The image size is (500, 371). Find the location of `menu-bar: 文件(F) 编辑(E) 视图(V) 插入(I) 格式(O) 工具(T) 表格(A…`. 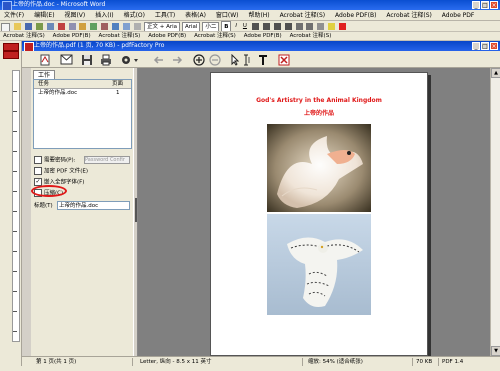

menu-bar: 文件(F) 编辑(E) 视图(V) 插入(I) 格式(O) 工具(T) 表格(A… is located at coordinates (250, 15).